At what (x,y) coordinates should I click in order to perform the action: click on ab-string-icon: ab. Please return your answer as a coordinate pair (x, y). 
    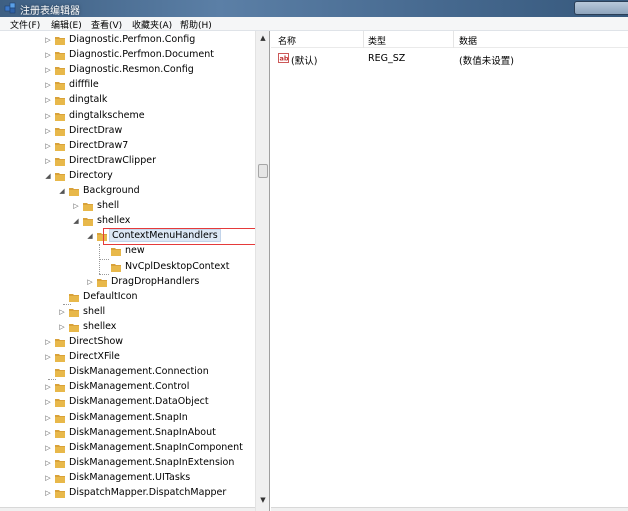
    Looking at the image, I should click on (283, 58).